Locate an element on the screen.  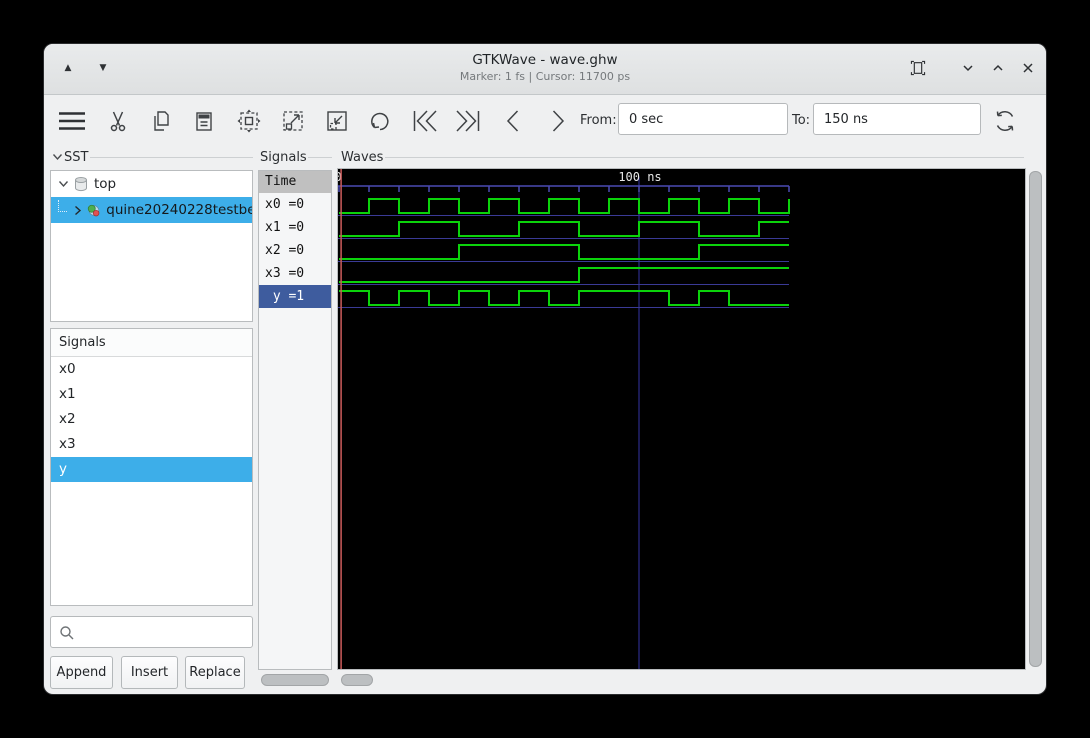
scissors-icon is located at coordinates (118, 121).